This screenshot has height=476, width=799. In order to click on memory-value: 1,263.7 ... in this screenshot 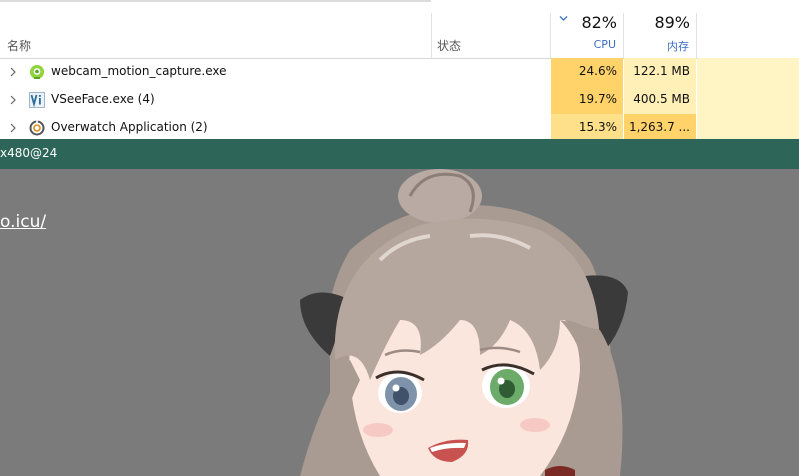, I will do `click(659, 127)`.